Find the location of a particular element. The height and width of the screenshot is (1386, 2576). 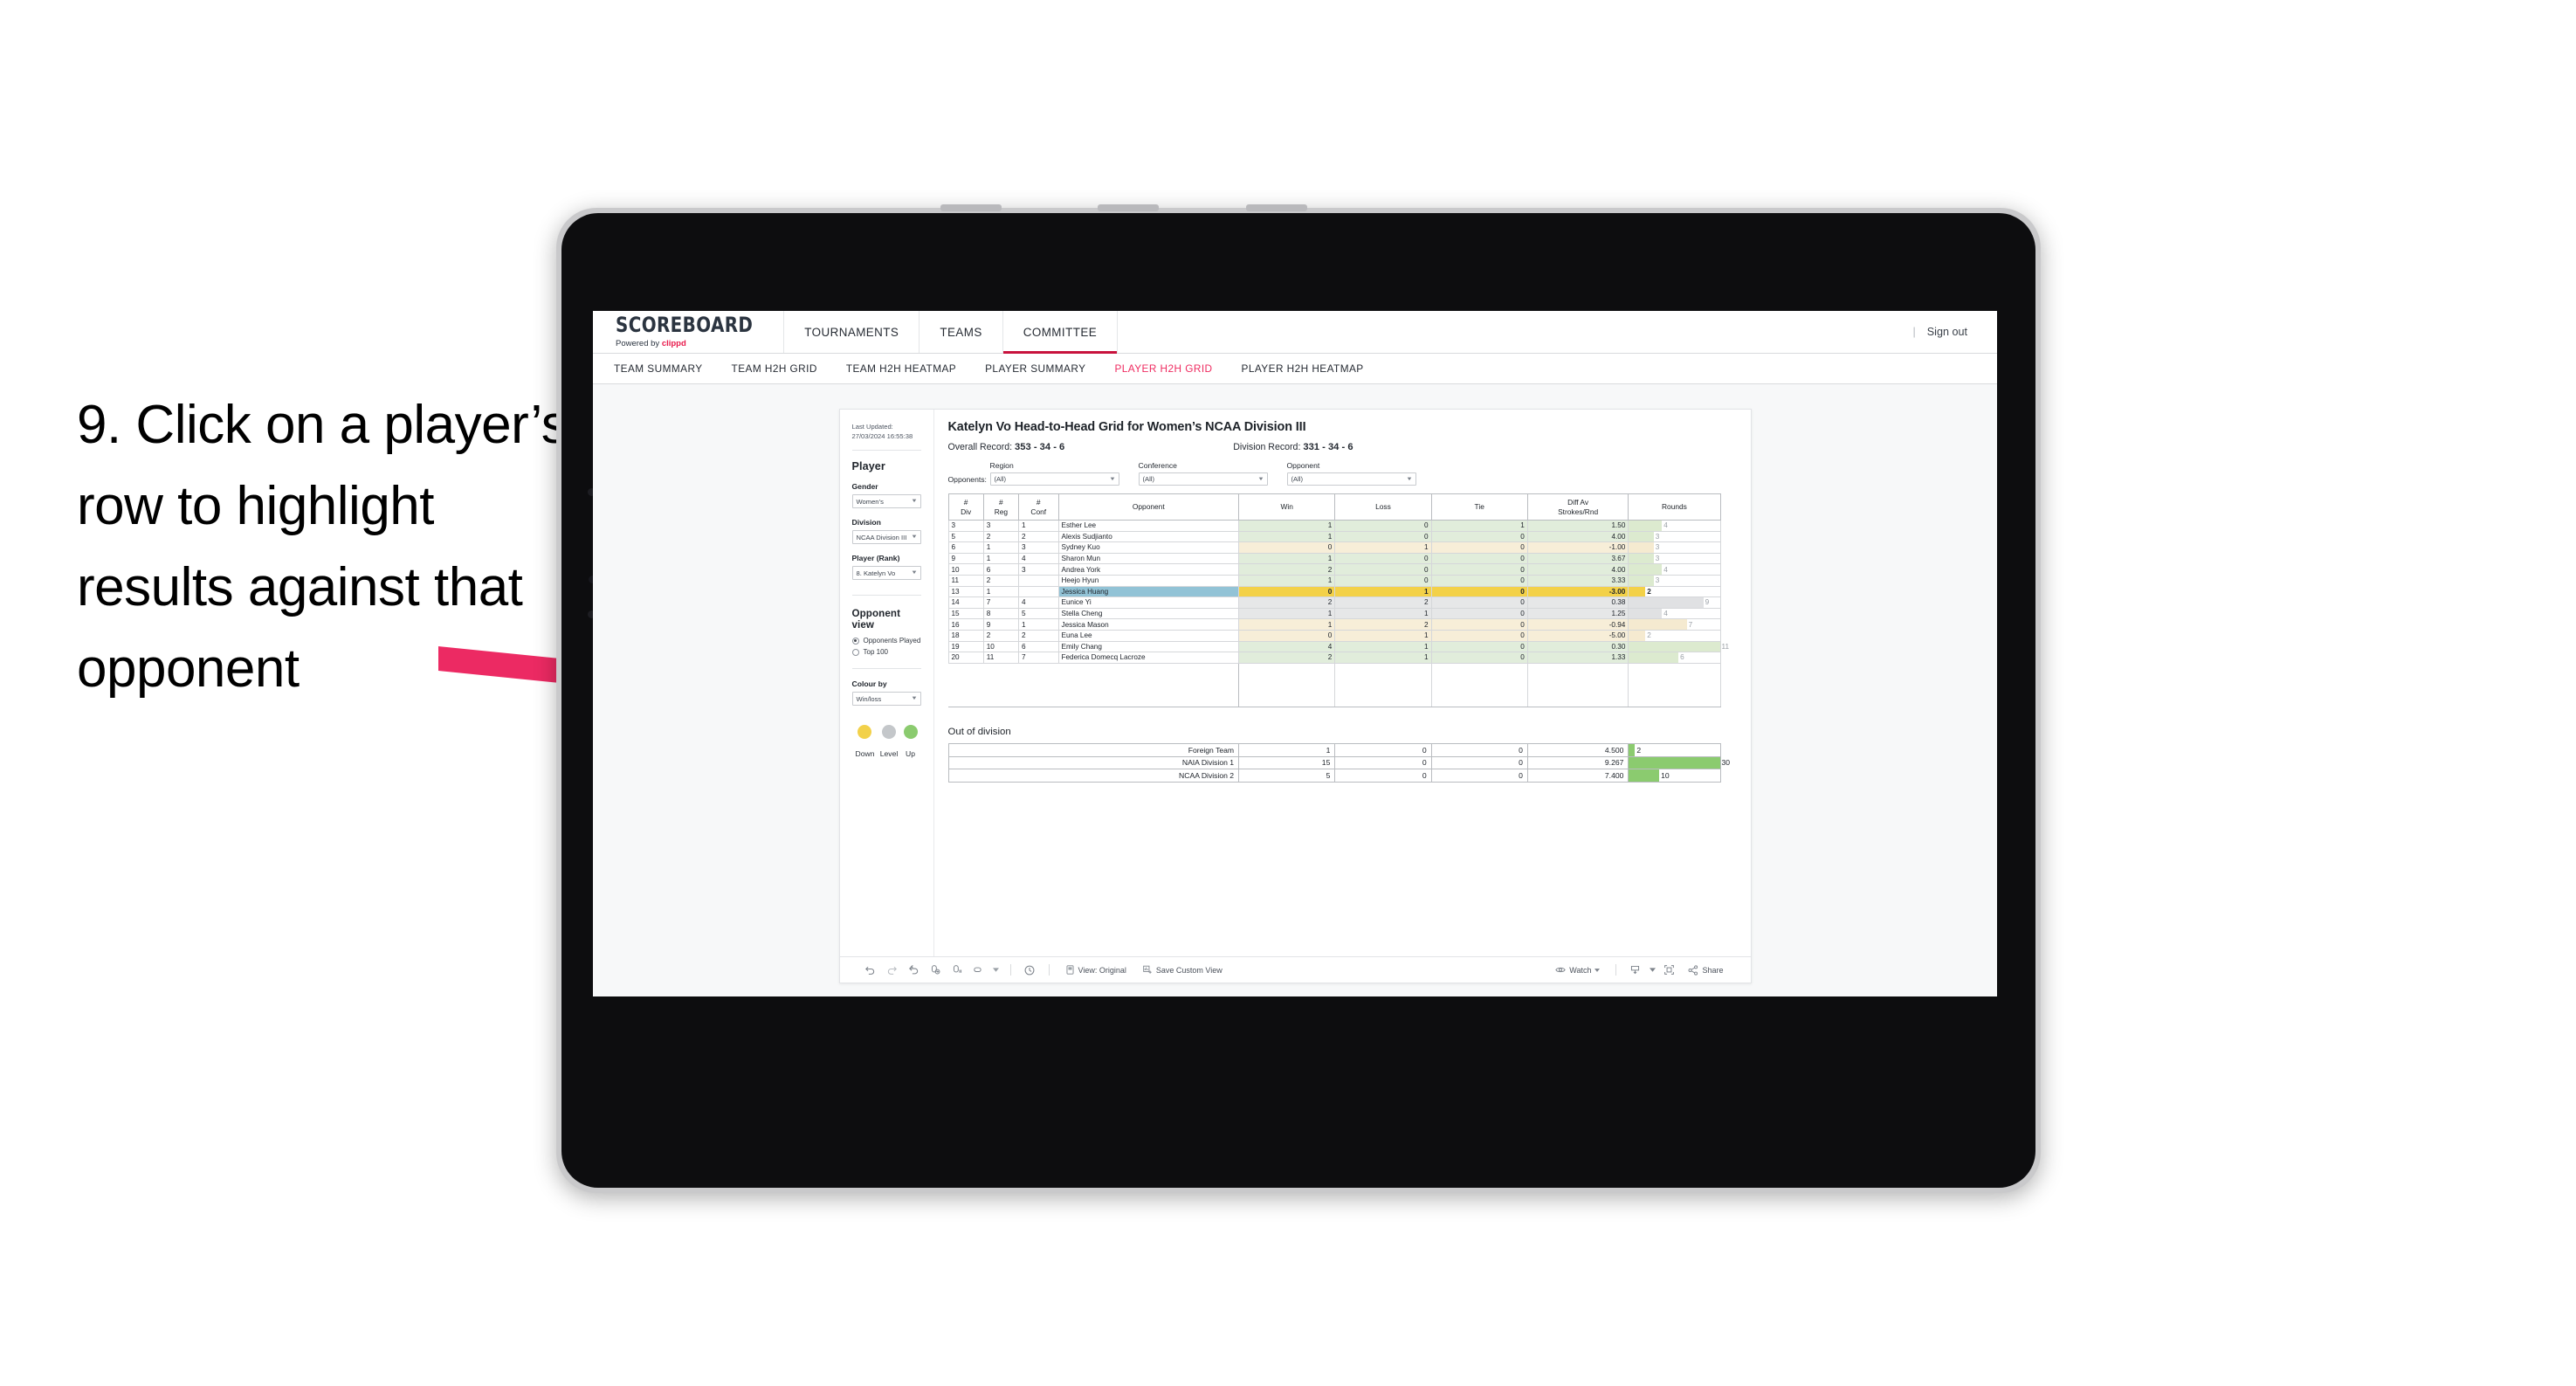

gender-select: Women’s ▼ is located at coordinates (886, 501).